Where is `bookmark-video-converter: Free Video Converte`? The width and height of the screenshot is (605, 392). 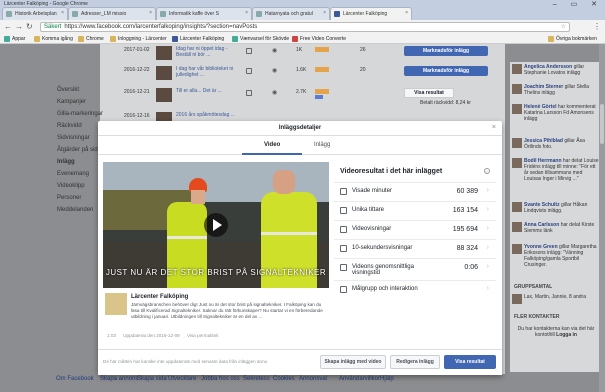
bookmark-video-converter: Free Video Converte is located at coordinates (319, 39).